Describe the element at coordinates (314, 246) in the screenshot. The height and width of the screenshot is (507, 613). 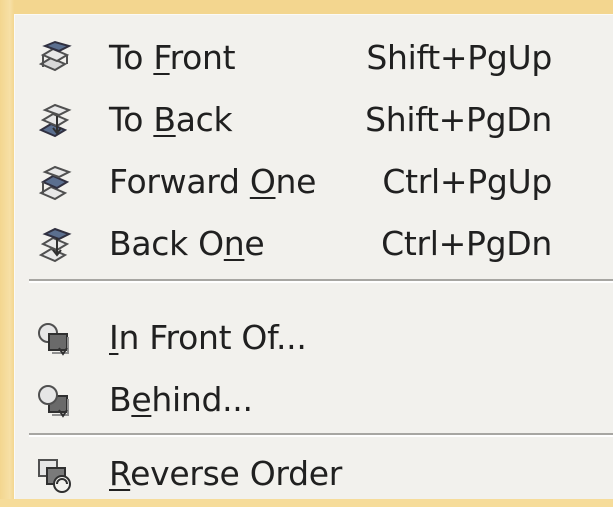
I see `menu-item-back-one: Back One Ctrl+PgDn` at that location.